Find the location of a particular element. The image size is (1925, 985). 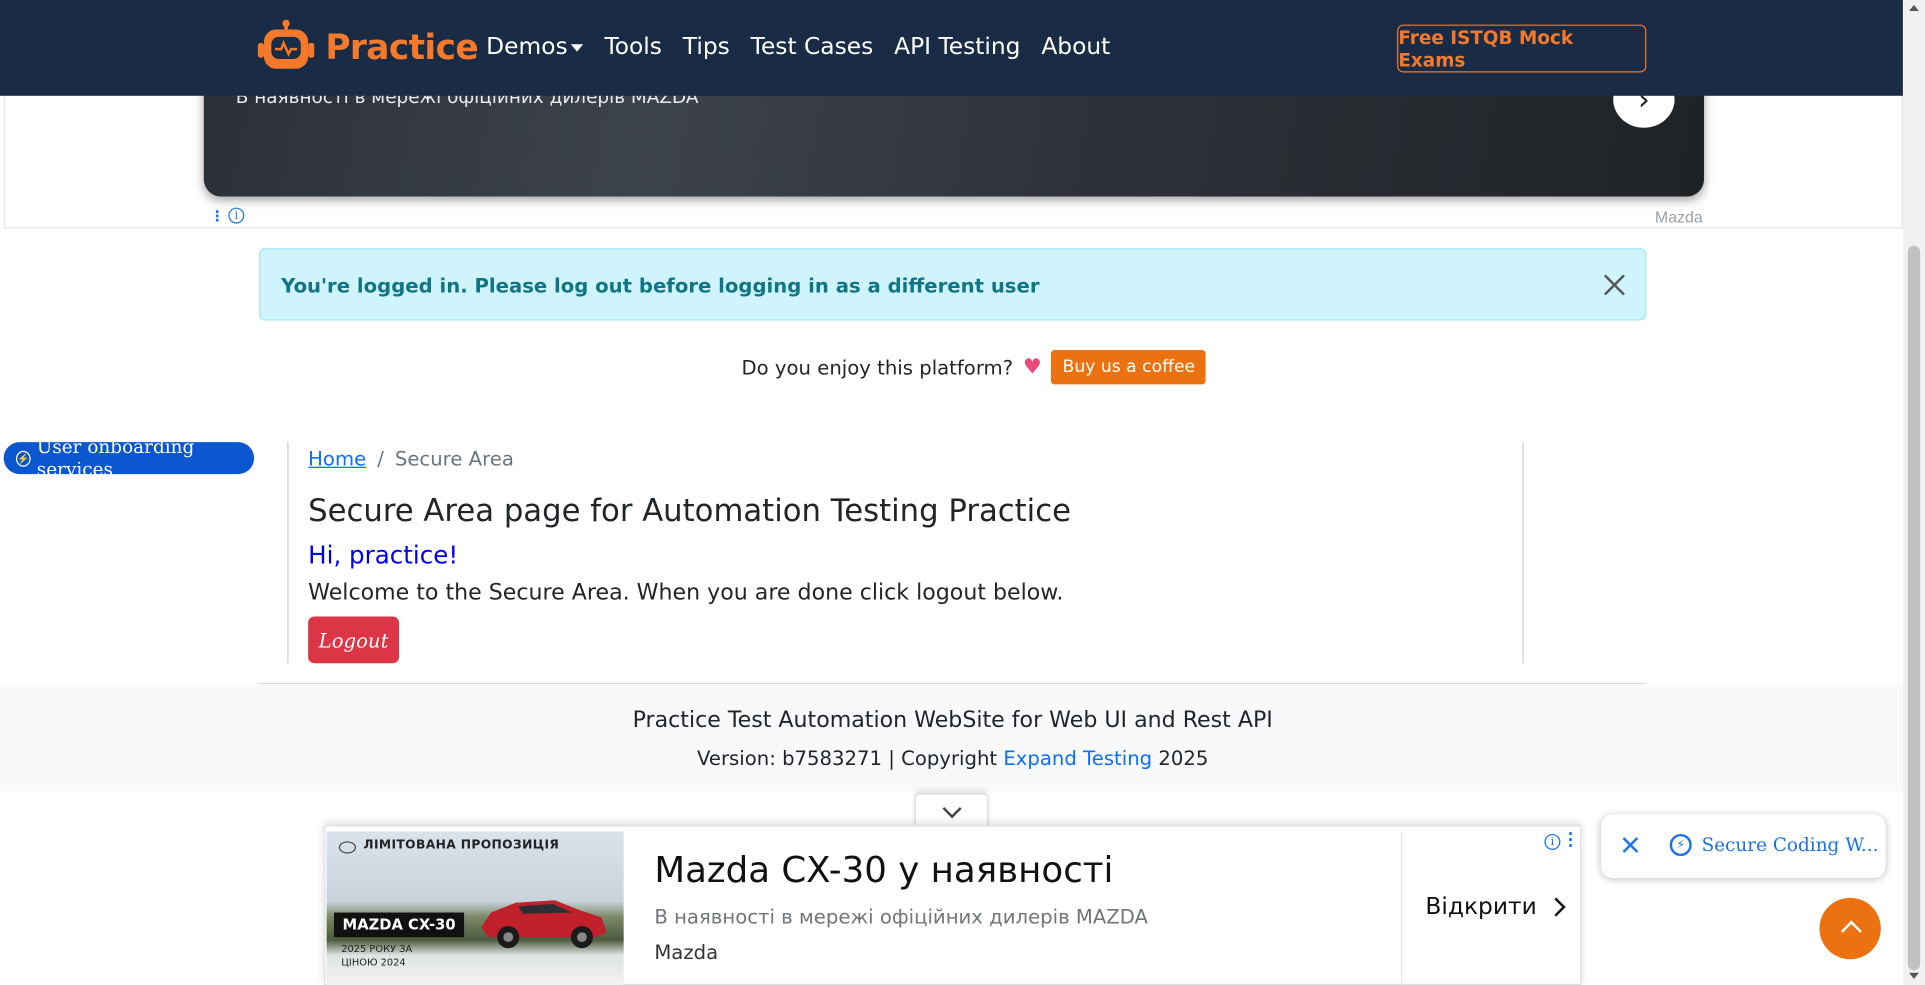

nav-item-about: About is located at coordinates (1075, 46).